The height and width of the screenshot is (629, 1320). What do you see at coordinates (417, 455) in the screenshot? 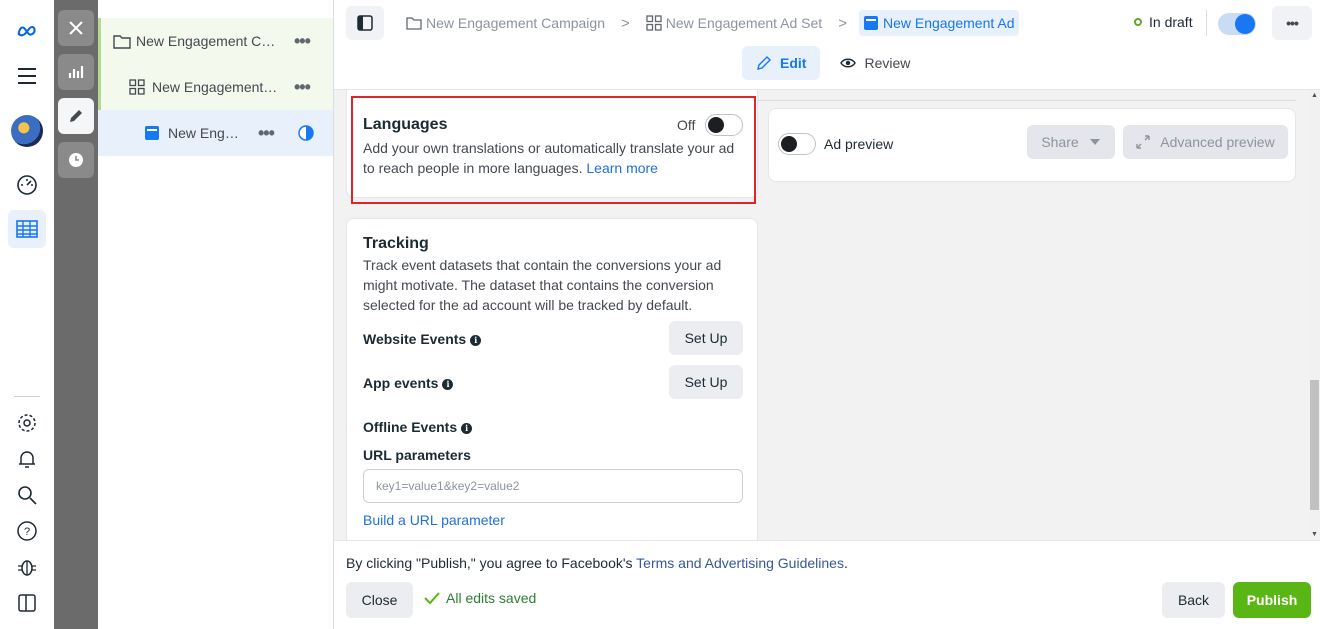
I see `url-parameters-label: URL parameters` at bounding box center [417, 455].